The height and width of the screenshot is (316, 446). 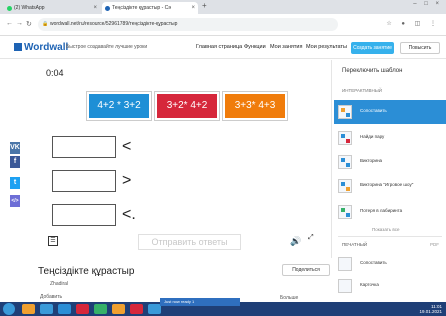 What do you see at coordinates (372, 48) in the screenshot?
I see `create-activity-button: Создать занятие` at bounding box center [372, 48].